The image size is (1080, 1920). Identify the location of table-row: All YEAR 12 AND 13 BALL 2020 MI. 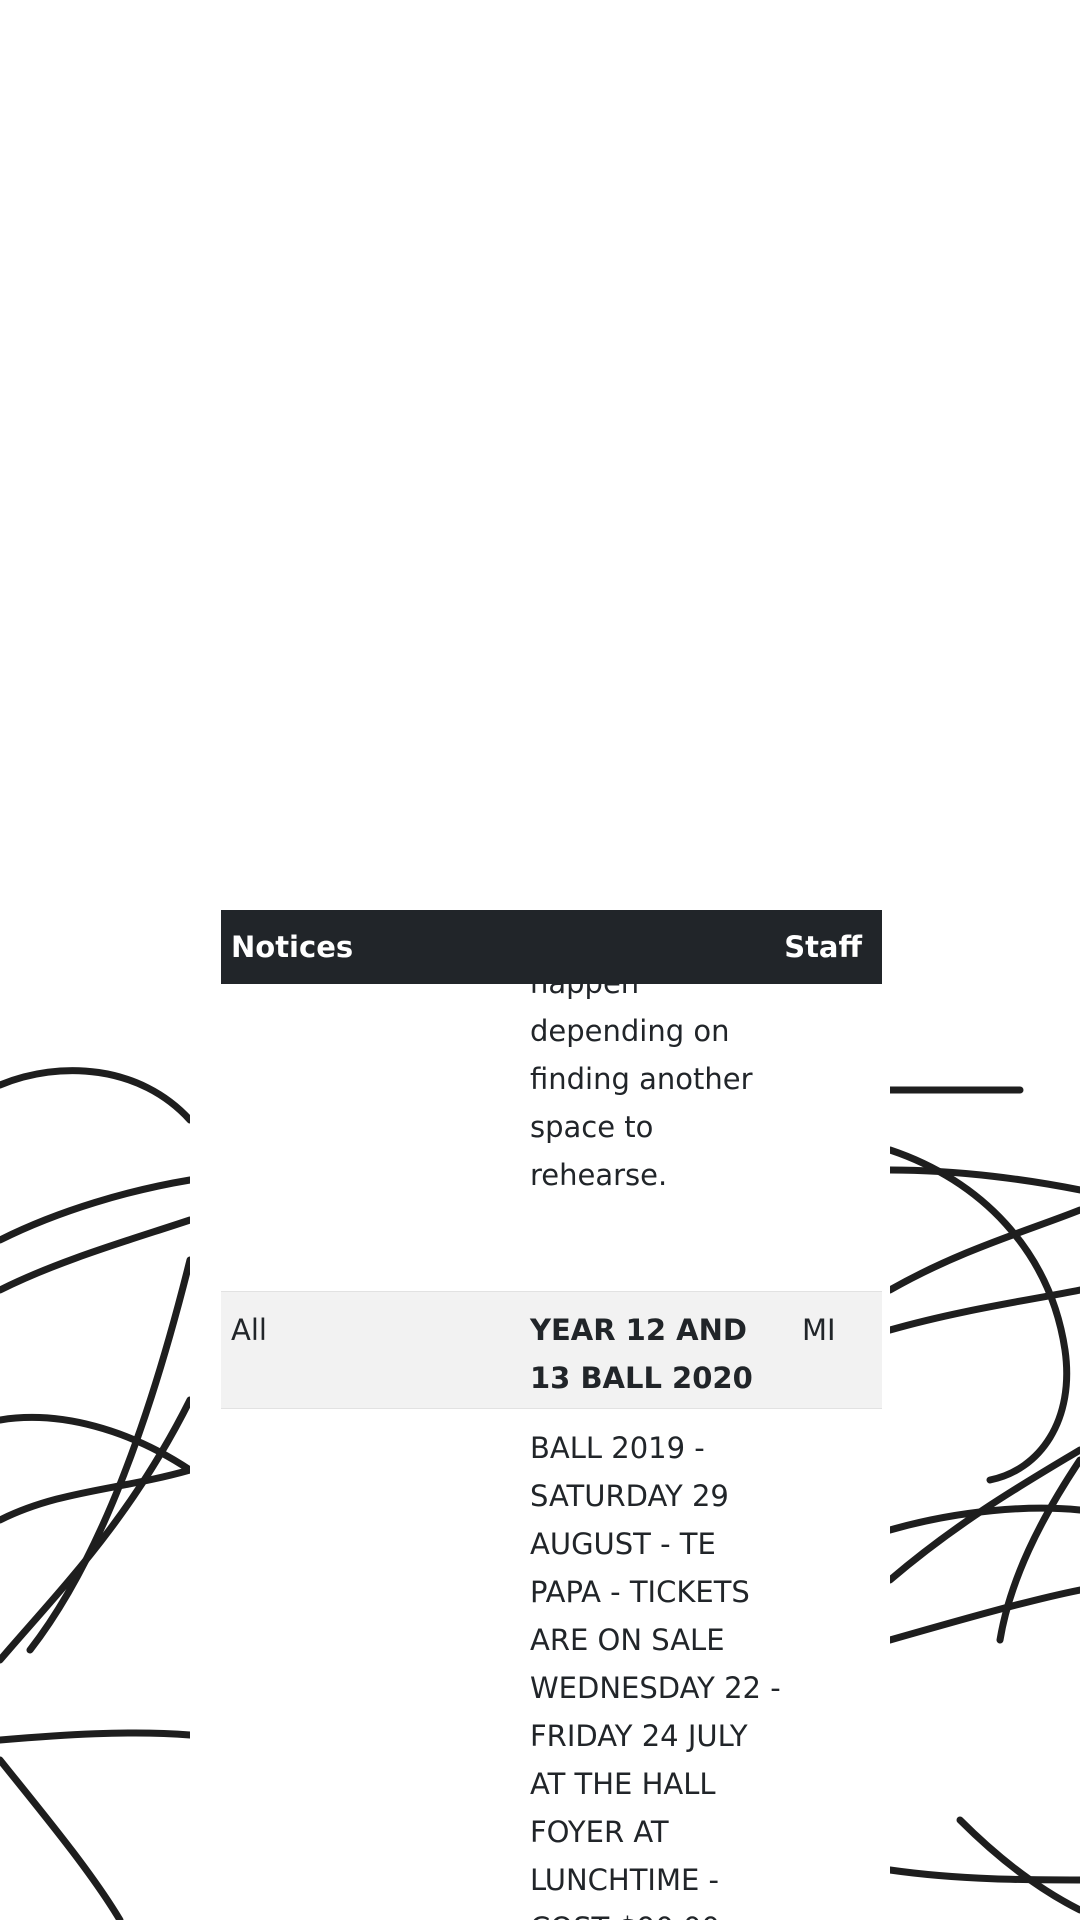
(551, 1350).